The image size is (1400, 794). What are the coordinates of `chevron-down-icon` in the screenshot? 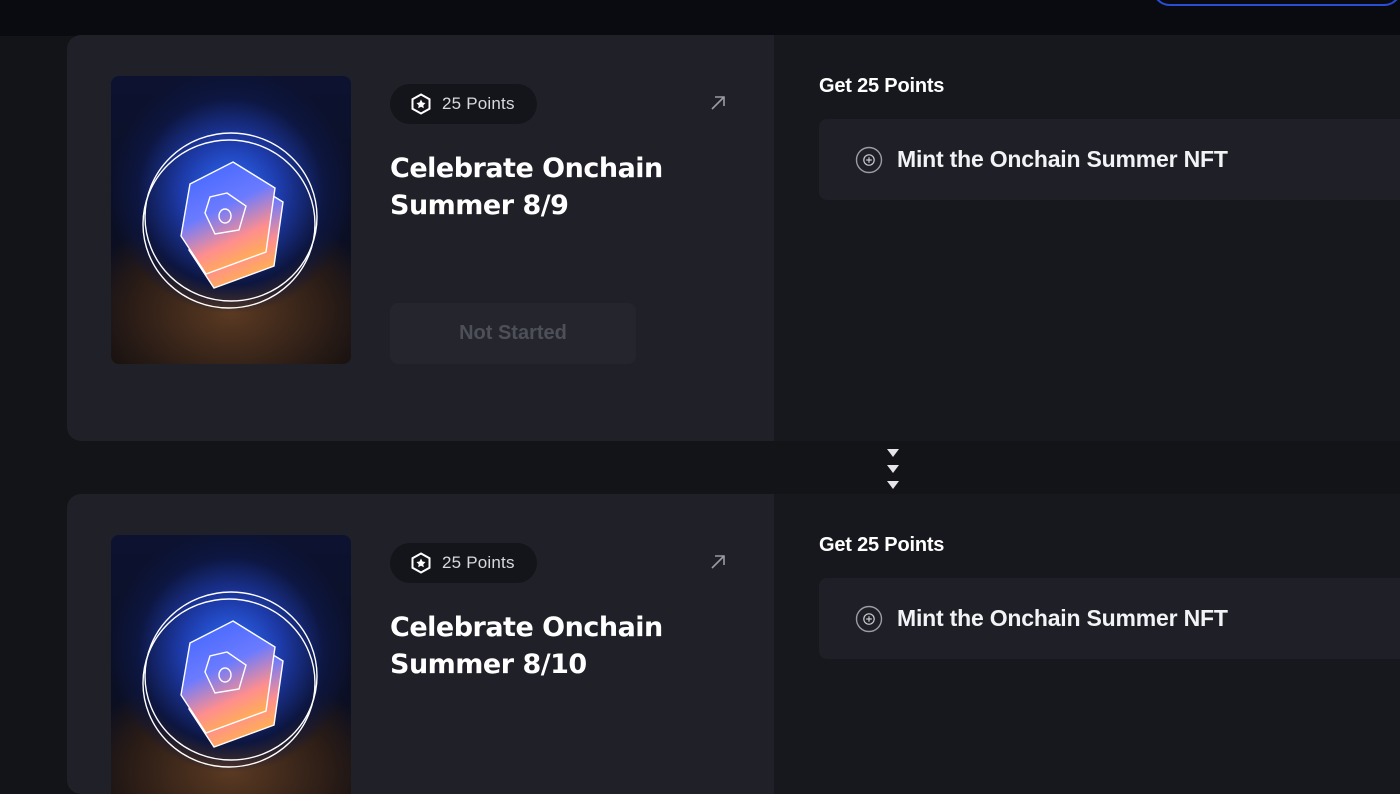 It's located at (893, 469).